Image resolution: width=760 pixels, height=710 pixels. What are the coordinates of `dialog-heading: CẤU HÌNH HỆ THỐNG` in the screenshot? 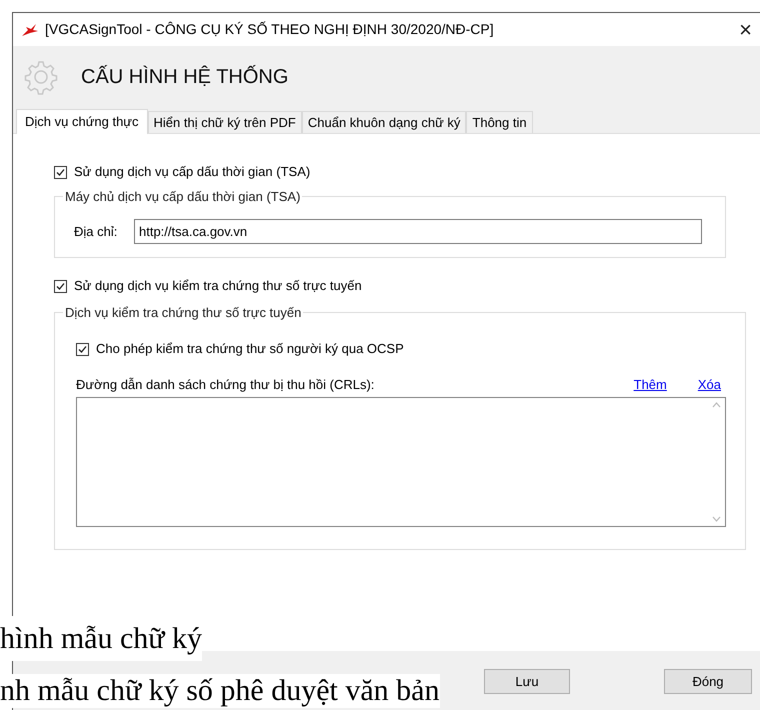 It's located at (184, 77).